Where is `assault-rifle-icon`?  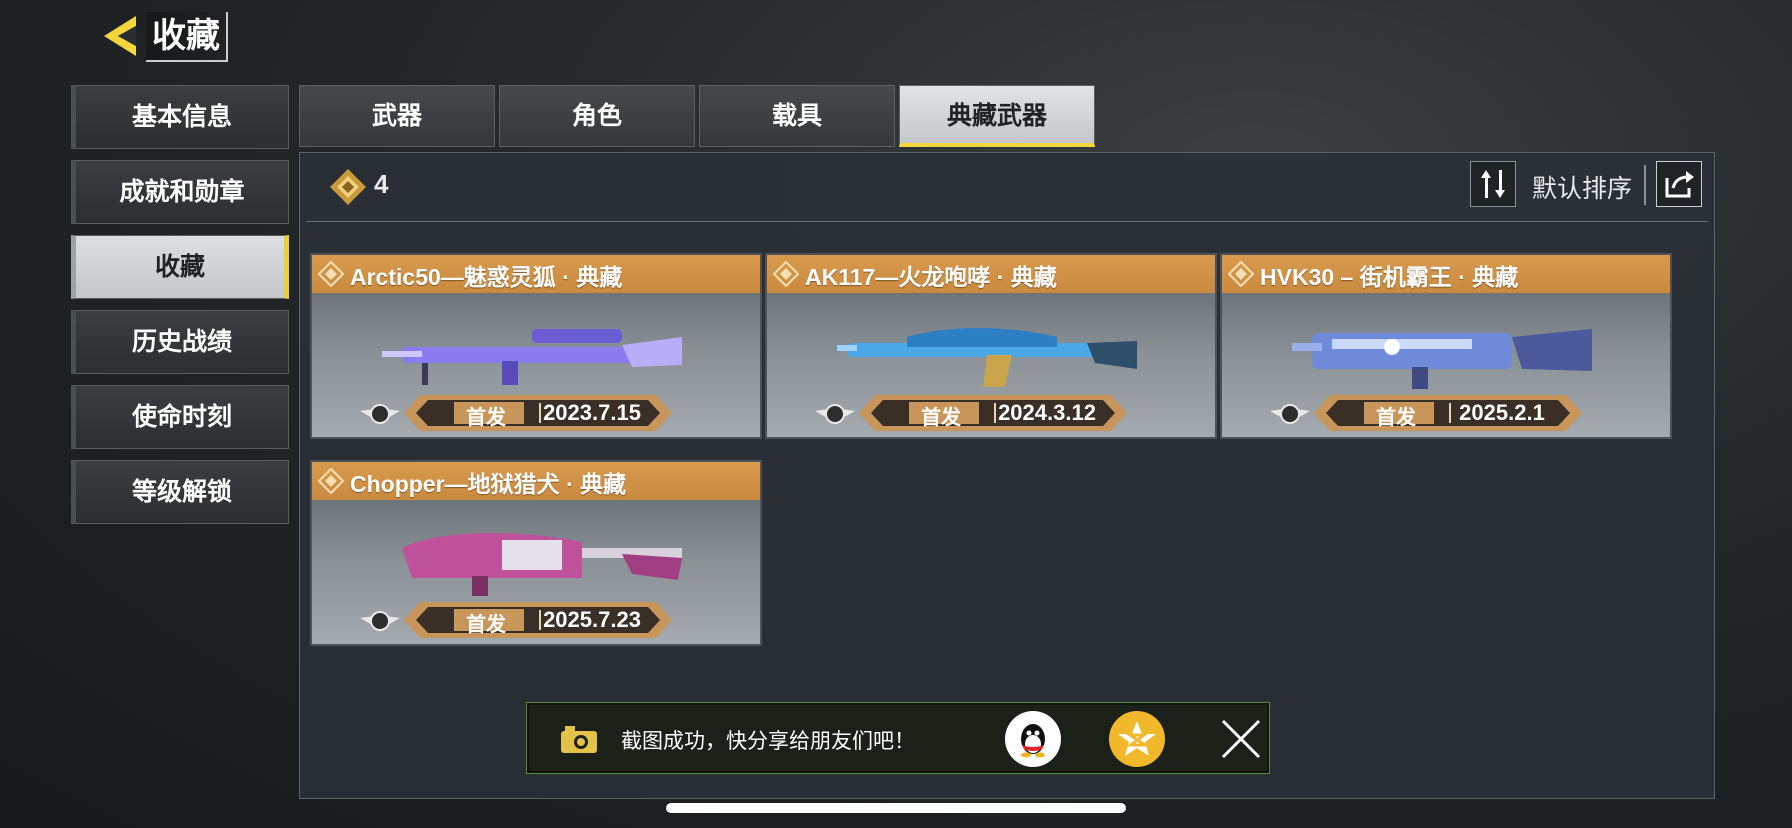
assault-rifle-icon is located at coordinates (987, 357).